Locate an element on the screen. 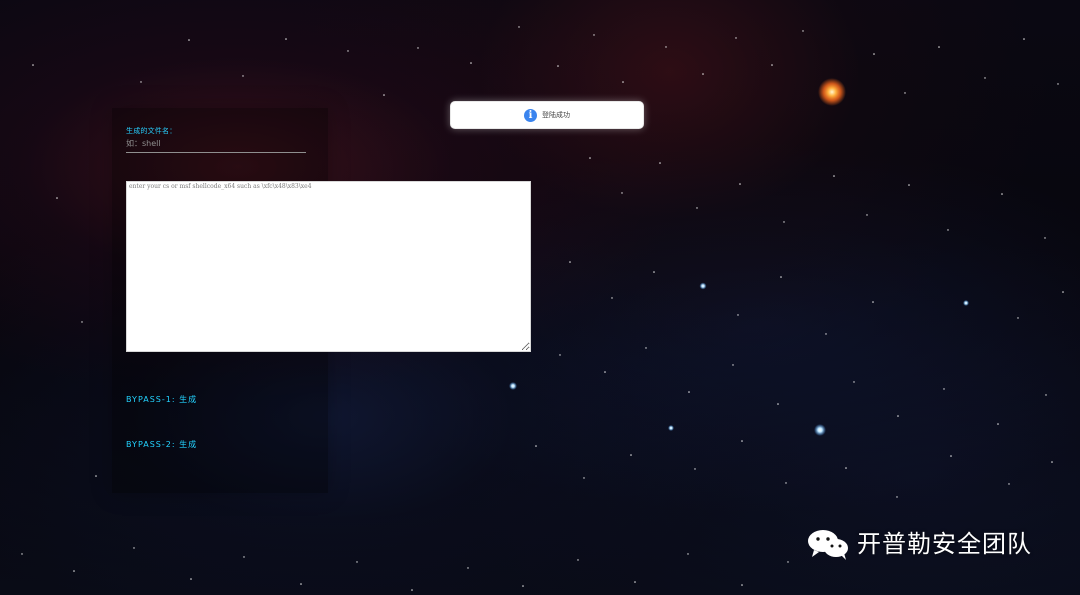 This screenshot has width=1080, height=595. wechat-icon is located at coordinates (828, 545).